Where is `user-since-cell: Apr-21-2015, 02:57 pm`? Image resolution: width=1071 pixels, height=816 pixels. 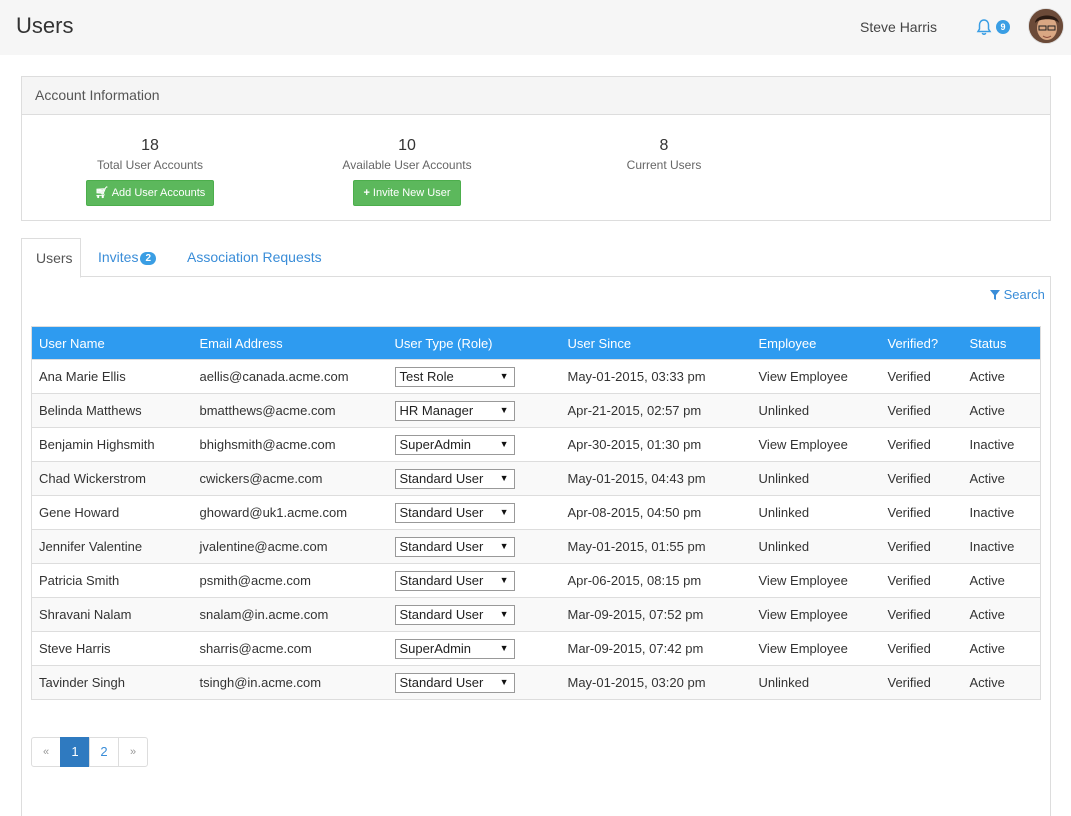 user-since-cell: Apr-21-2015, 02:57 pm is located at coordinates (656, 410).